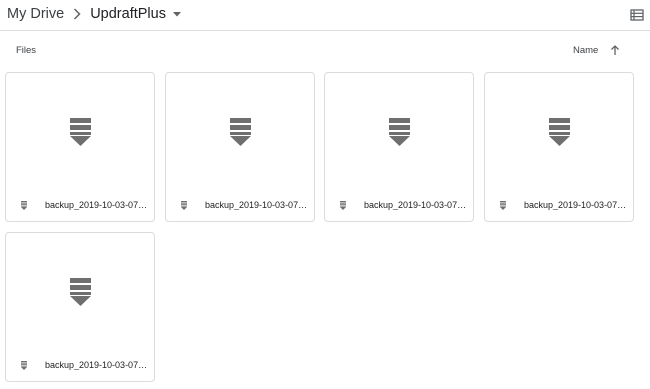 Image resolution: width=650 pixels, height=389 pixels. I want to click on breadcrumb-my-drive: My Drive, so click(35, 14).